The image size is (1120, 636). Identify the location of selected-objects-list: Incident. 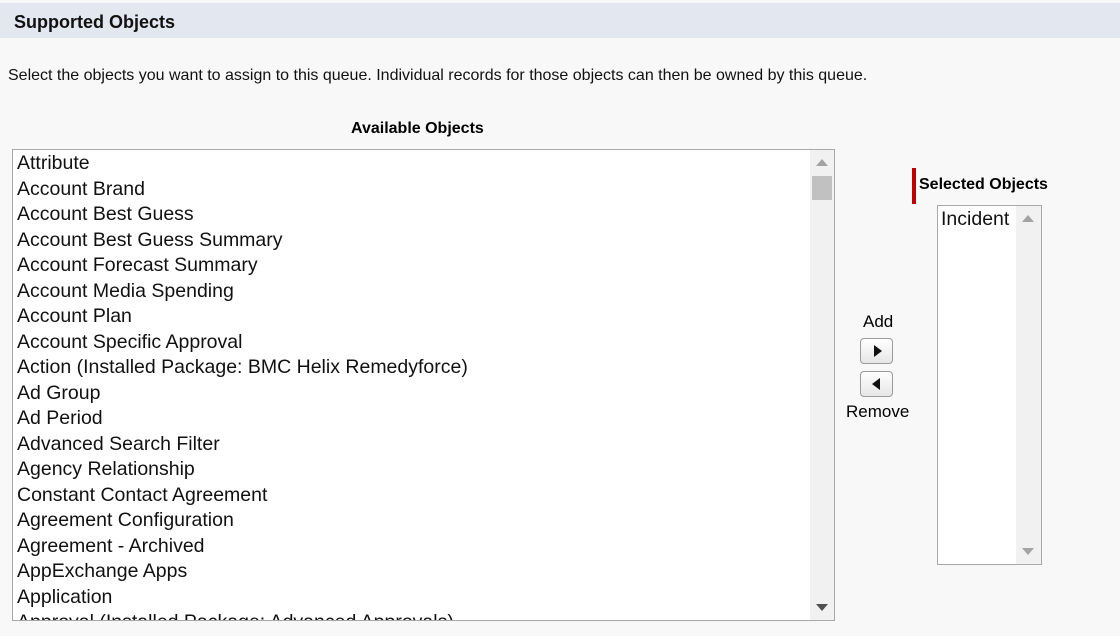
(975, 219).